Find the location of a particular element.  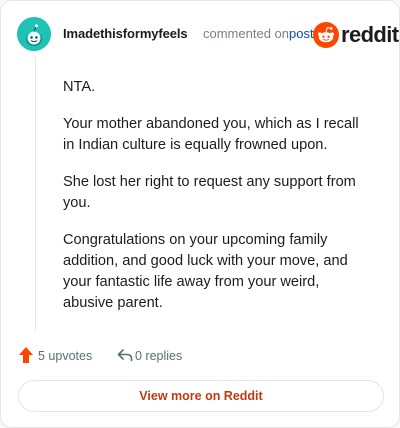

username-link: Imadethisformyfeels is located at coordinates (125, 33).